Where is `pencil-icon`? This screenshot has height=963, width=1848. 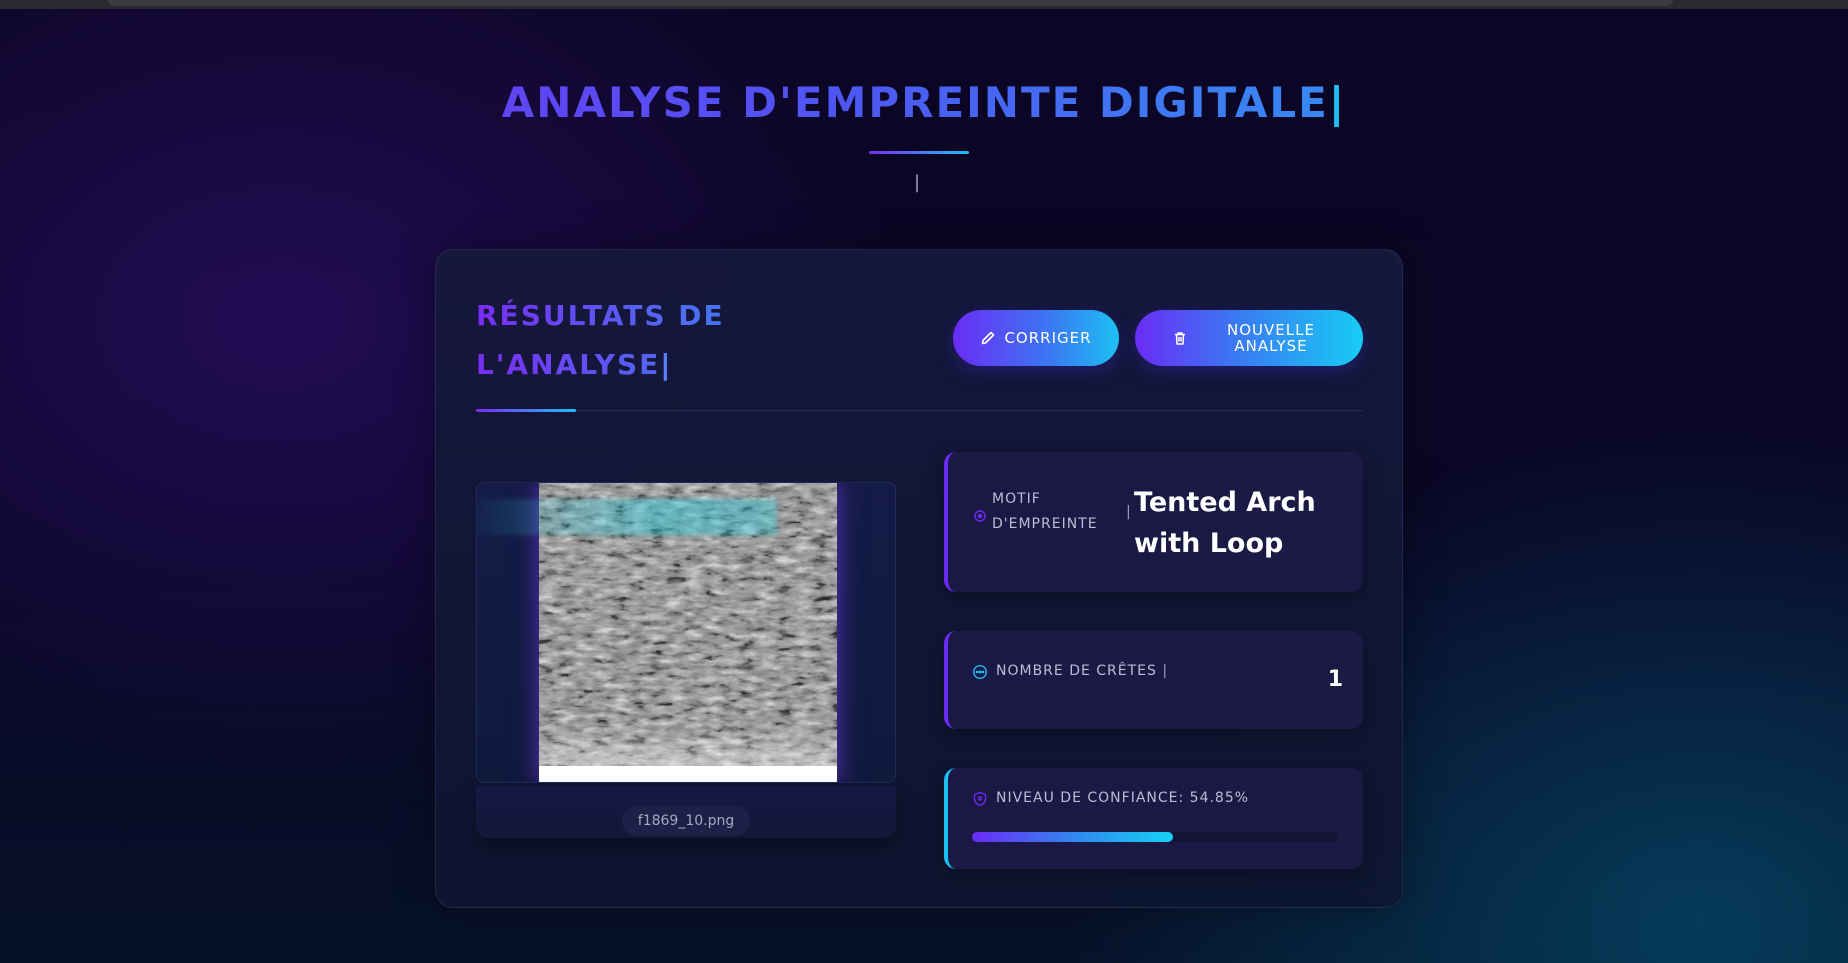
pencil-icon is located at coordinates (988, 338).